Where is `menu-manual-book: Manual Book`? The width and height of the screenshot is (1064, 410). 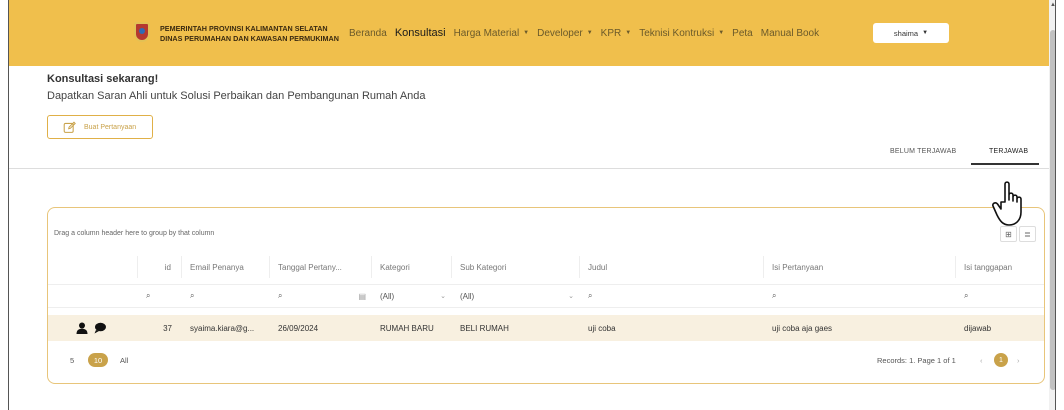
menu-manual-book: Manual Book is located at coordinates (790, 33).